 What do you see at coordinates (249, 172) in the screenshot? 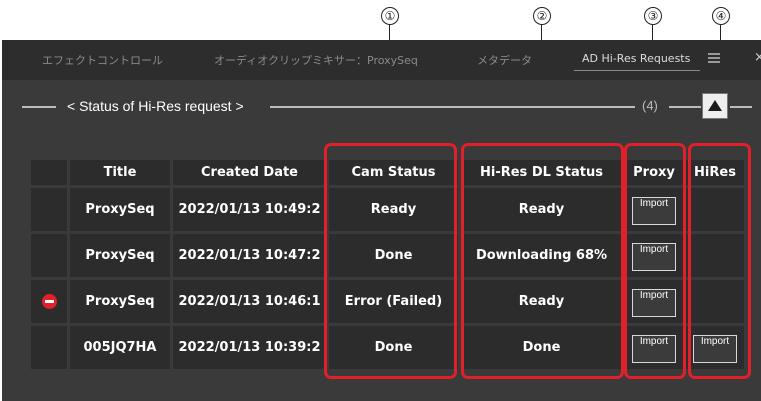
I see `header-created-date: Created Date` at bounding box center [249, 172].